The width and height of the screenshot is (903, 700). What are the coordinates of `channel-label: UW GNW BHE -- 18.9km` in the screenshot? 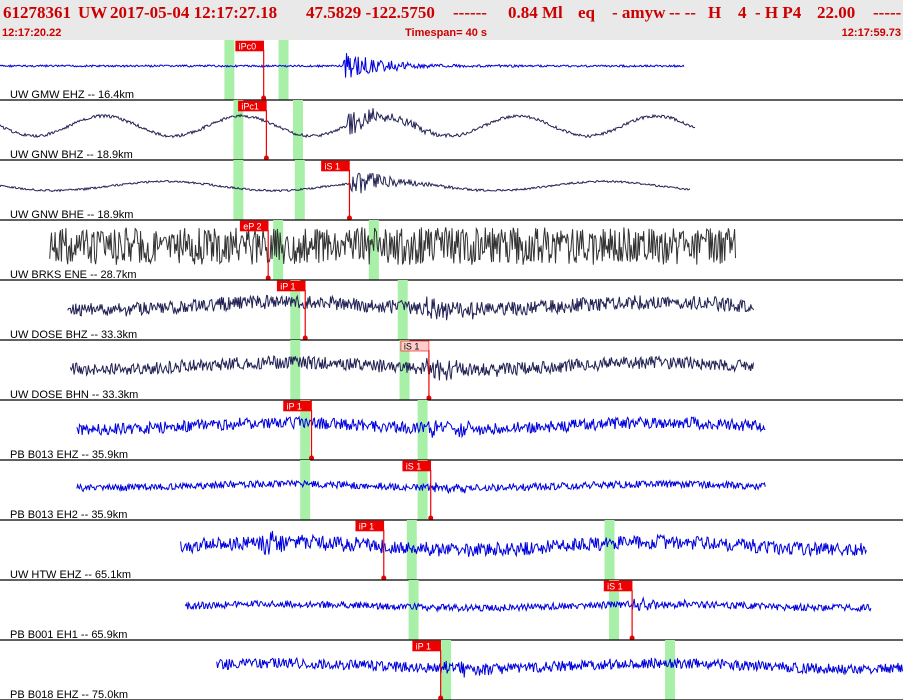 It's located at (71, 215).